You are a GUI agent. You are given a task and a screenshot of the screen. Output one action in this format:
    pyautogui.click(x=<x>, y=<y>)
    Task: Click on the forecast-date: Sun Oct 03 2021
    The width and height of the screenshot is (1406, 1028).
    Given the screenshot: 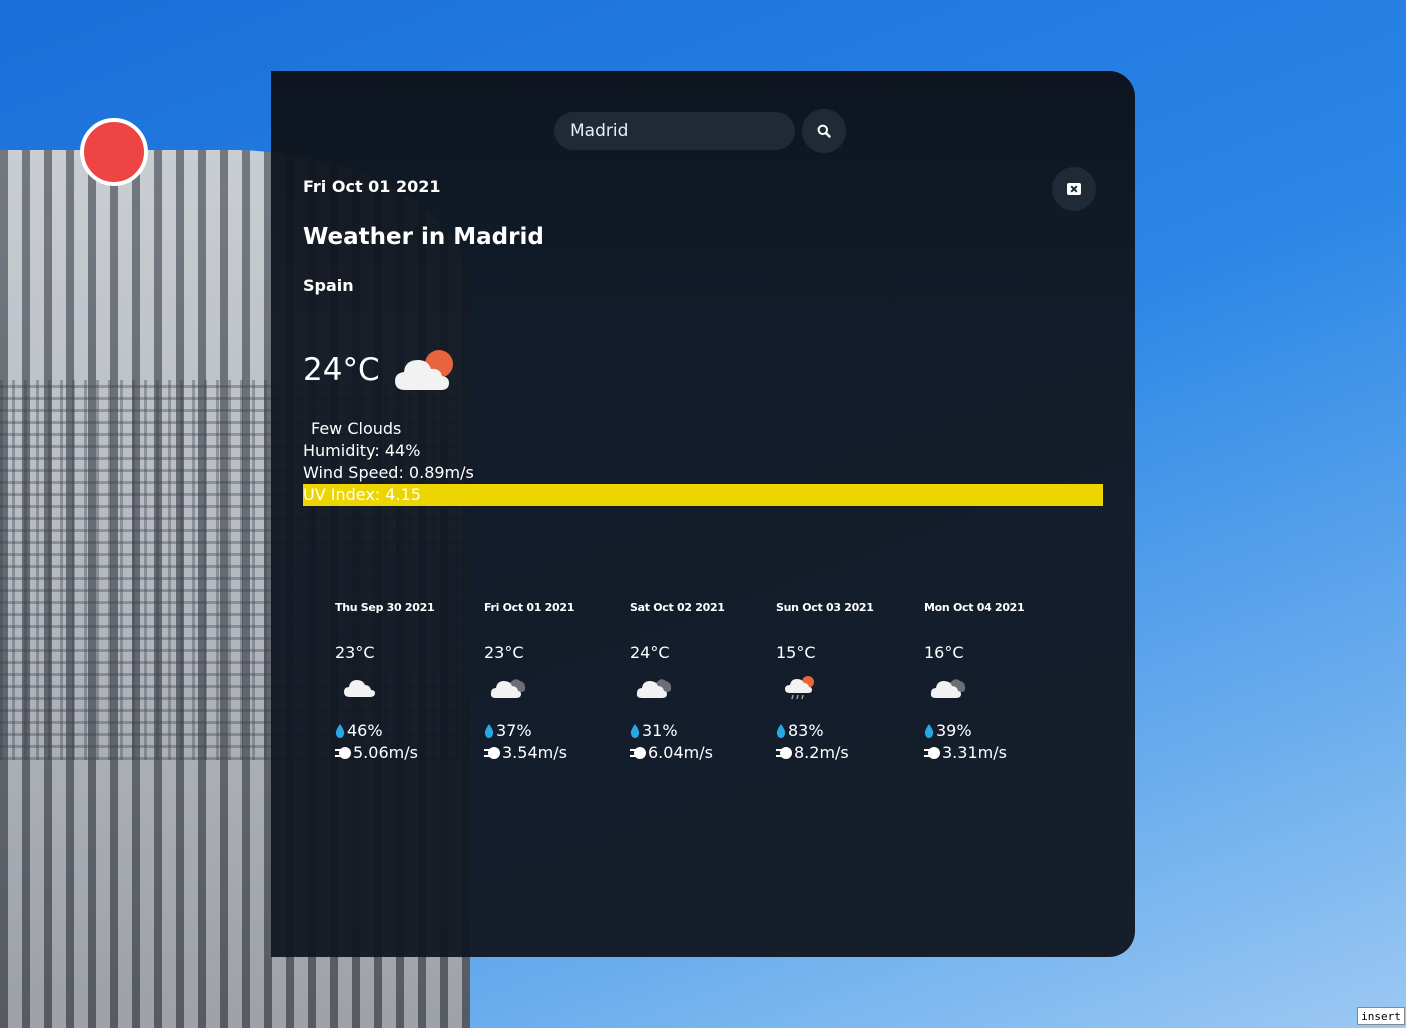 What is the action you would take?
    pyautogui.click(x=825, y=607)
    